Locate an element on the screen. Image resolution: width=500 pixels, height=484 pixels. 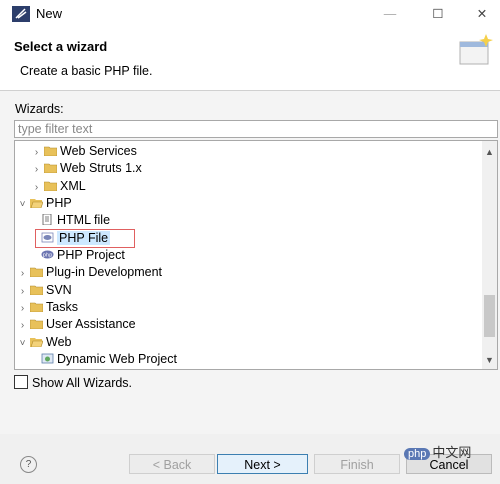
tree-item-label: PHP Project is located at coordinates (91, 255).